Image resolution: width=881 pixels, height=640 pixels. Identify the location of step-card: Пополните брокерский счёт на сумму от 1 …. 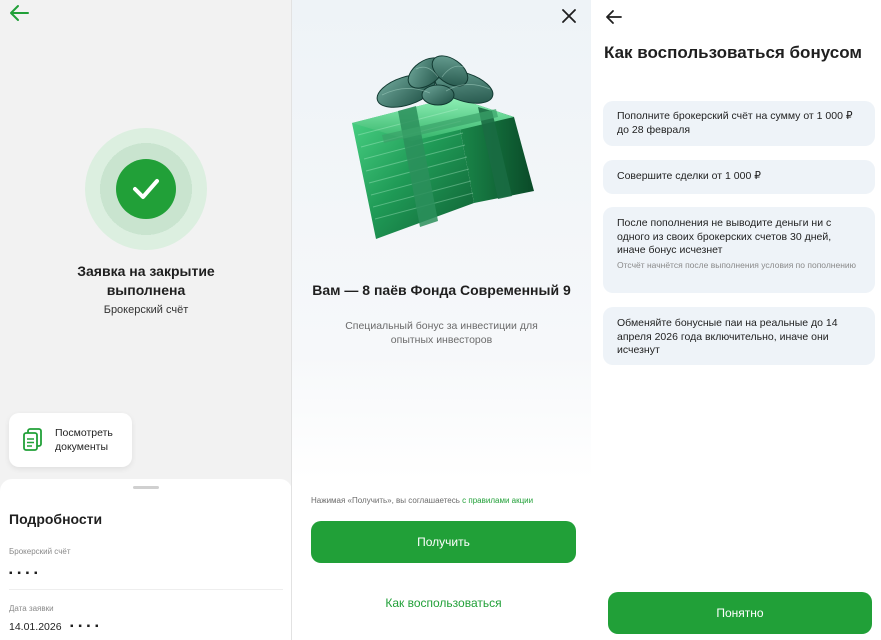
(739, 123).